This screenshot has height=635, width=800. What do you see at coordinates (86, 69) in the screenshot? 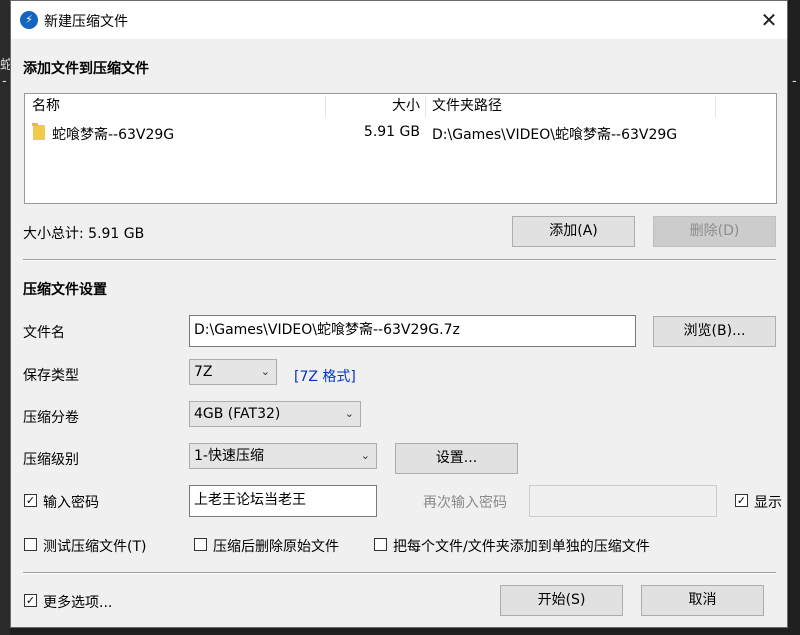
I see `add-section-title: 添加文件到压缩文件` at bounding box center [86, 69].